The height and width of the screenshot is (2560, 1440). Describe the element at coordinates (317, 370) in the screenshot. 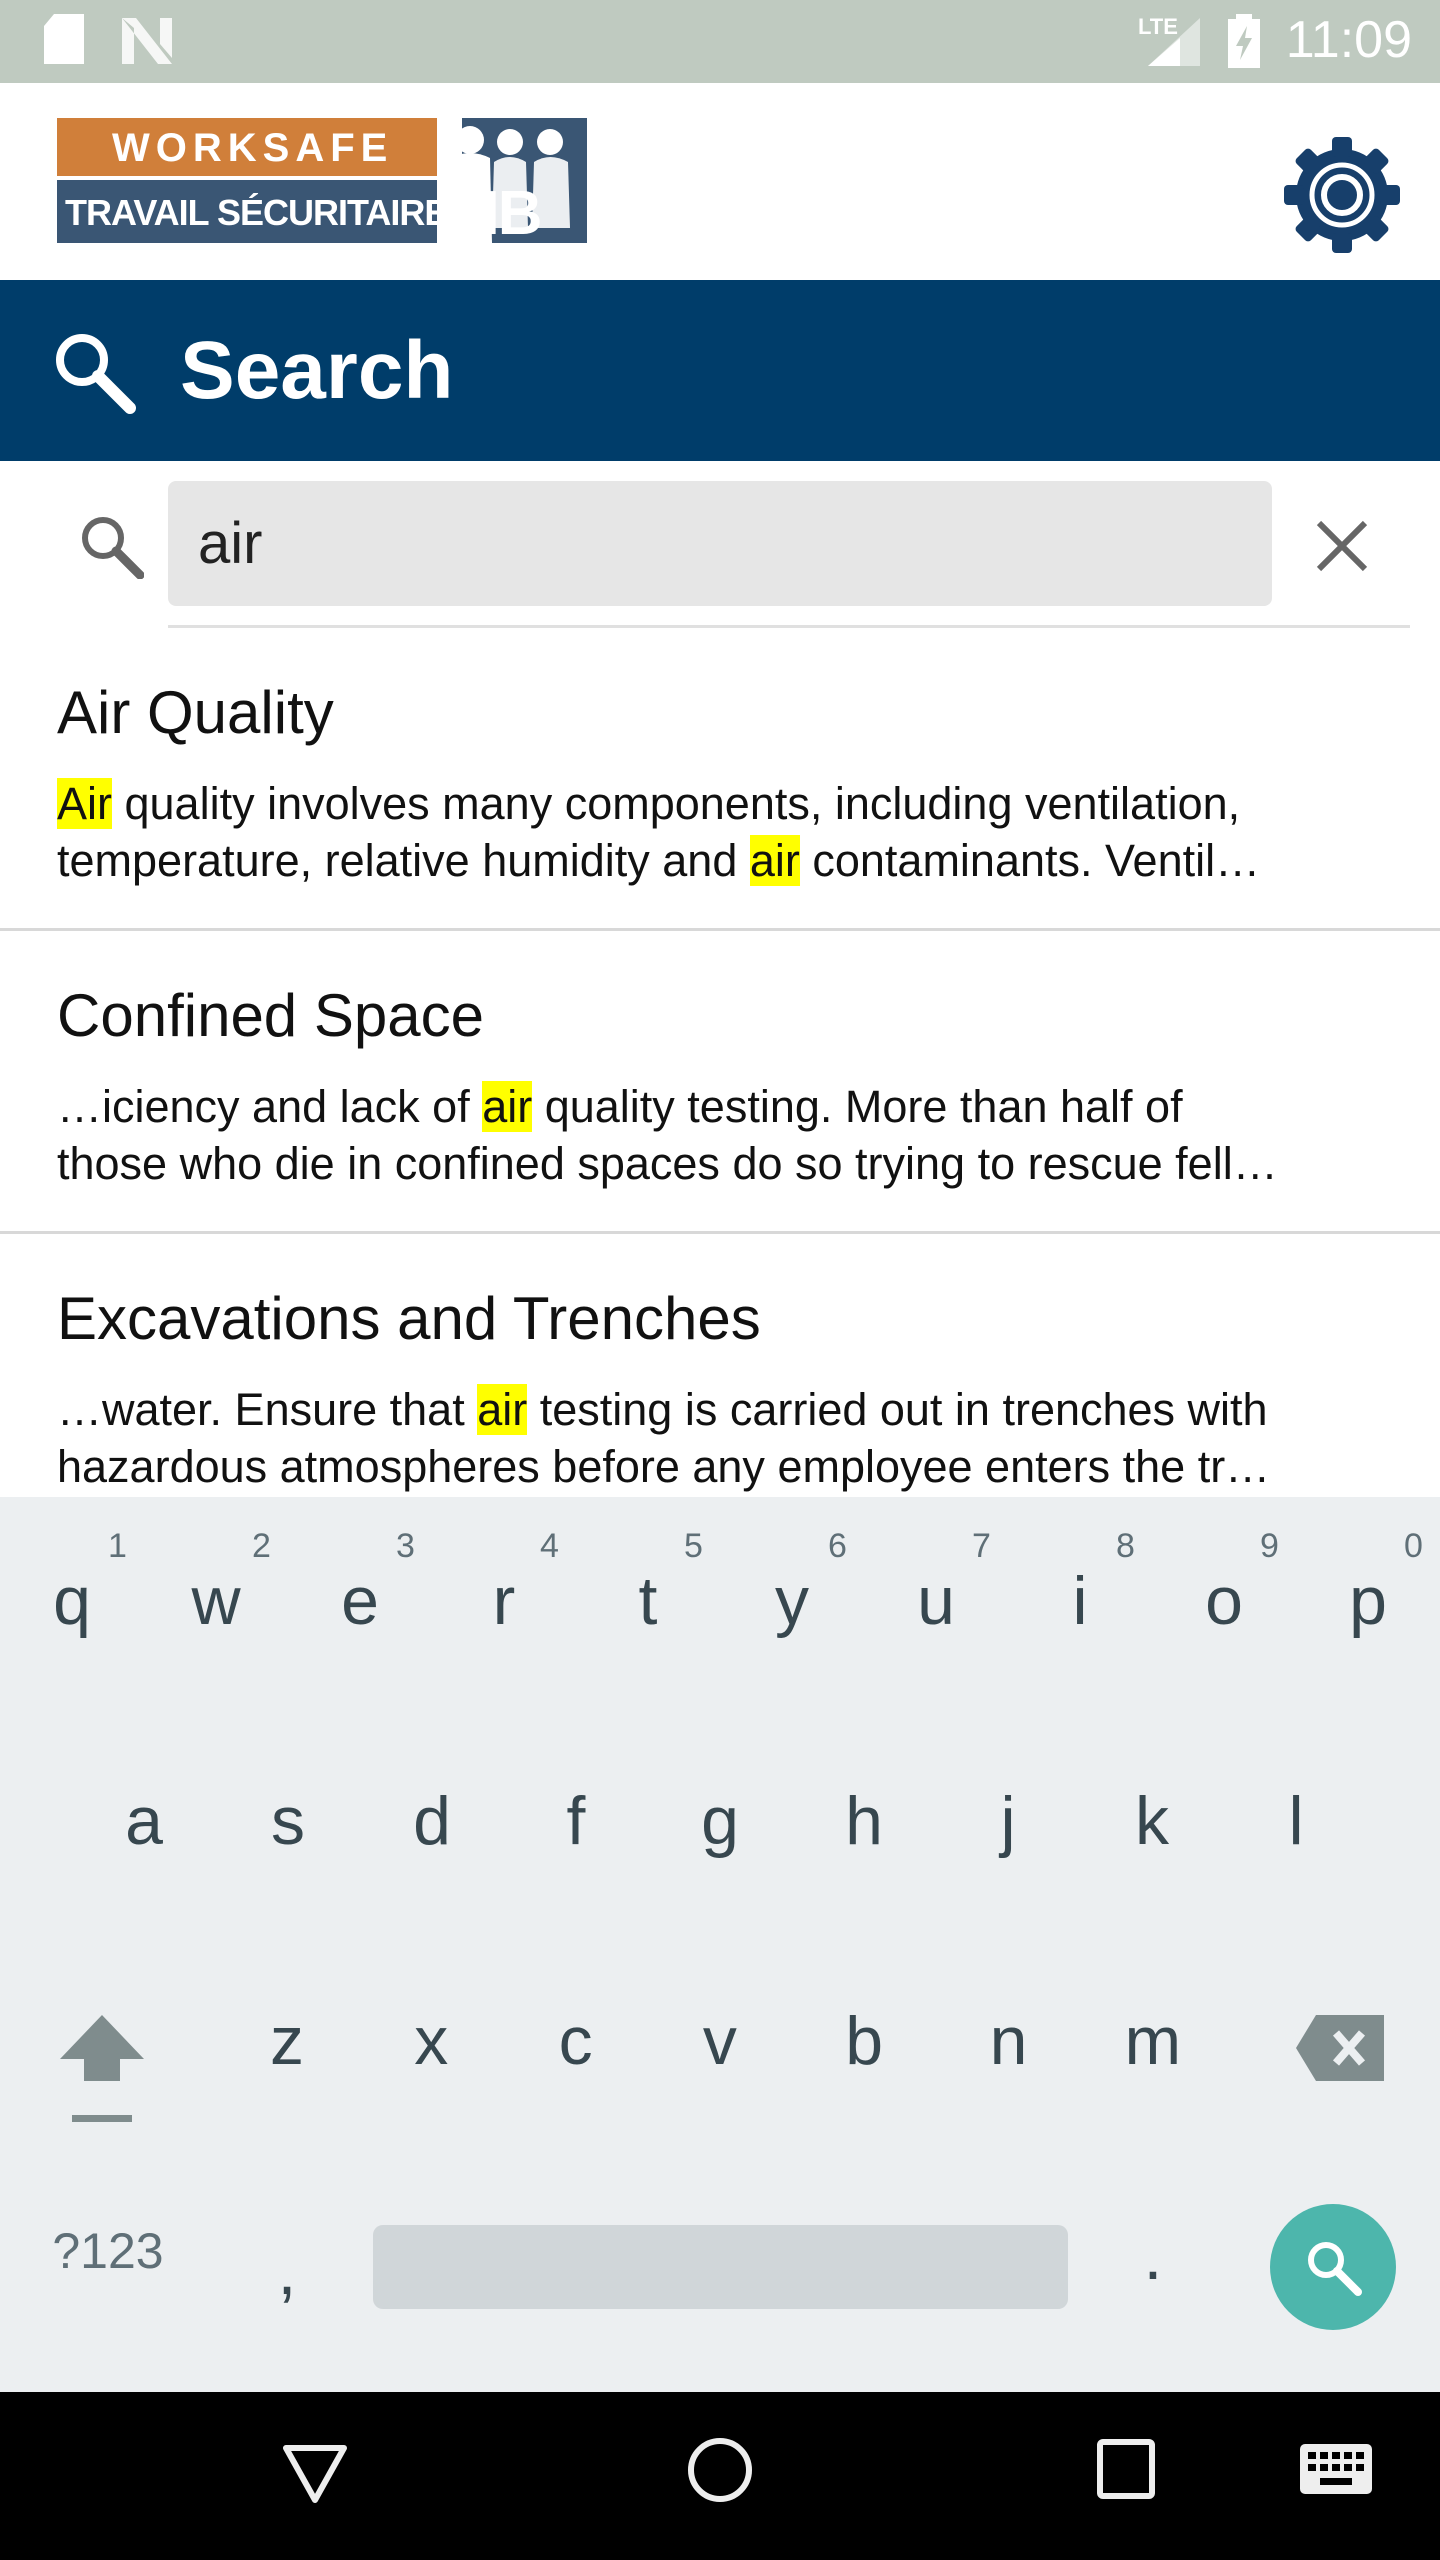

I see `page-title: Search` at that location.